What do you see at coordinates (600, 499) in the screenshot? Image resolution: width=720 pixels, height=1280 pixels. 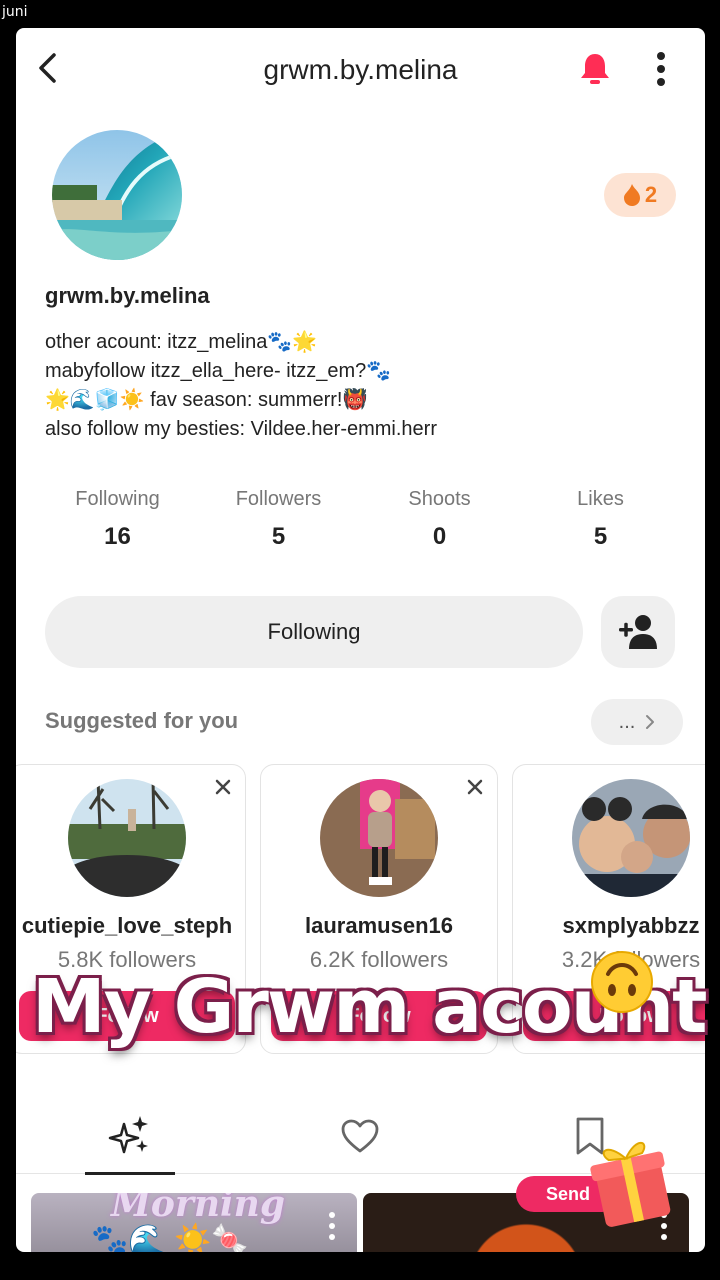 I see `stat-label: Likes` at bounding box center [600, 499].